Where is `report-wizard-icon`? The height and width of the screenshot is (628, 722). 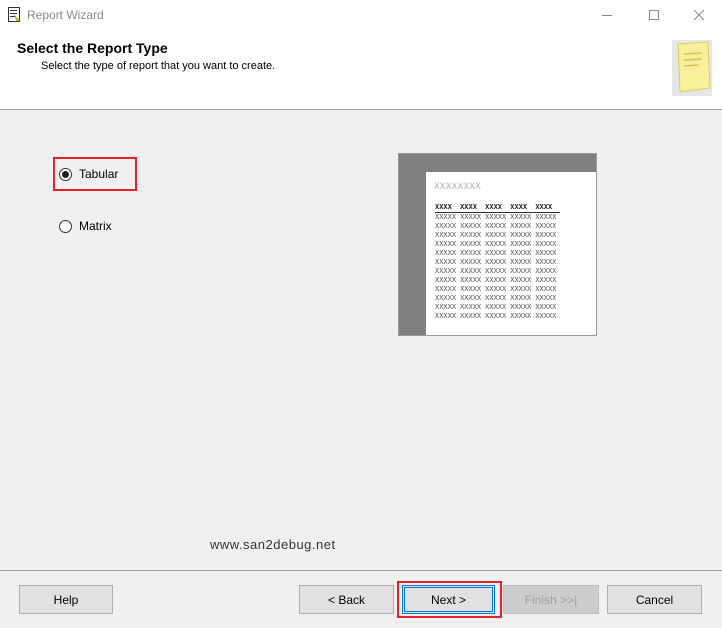 report-wizard-icon is located at coordinates (14, 14).